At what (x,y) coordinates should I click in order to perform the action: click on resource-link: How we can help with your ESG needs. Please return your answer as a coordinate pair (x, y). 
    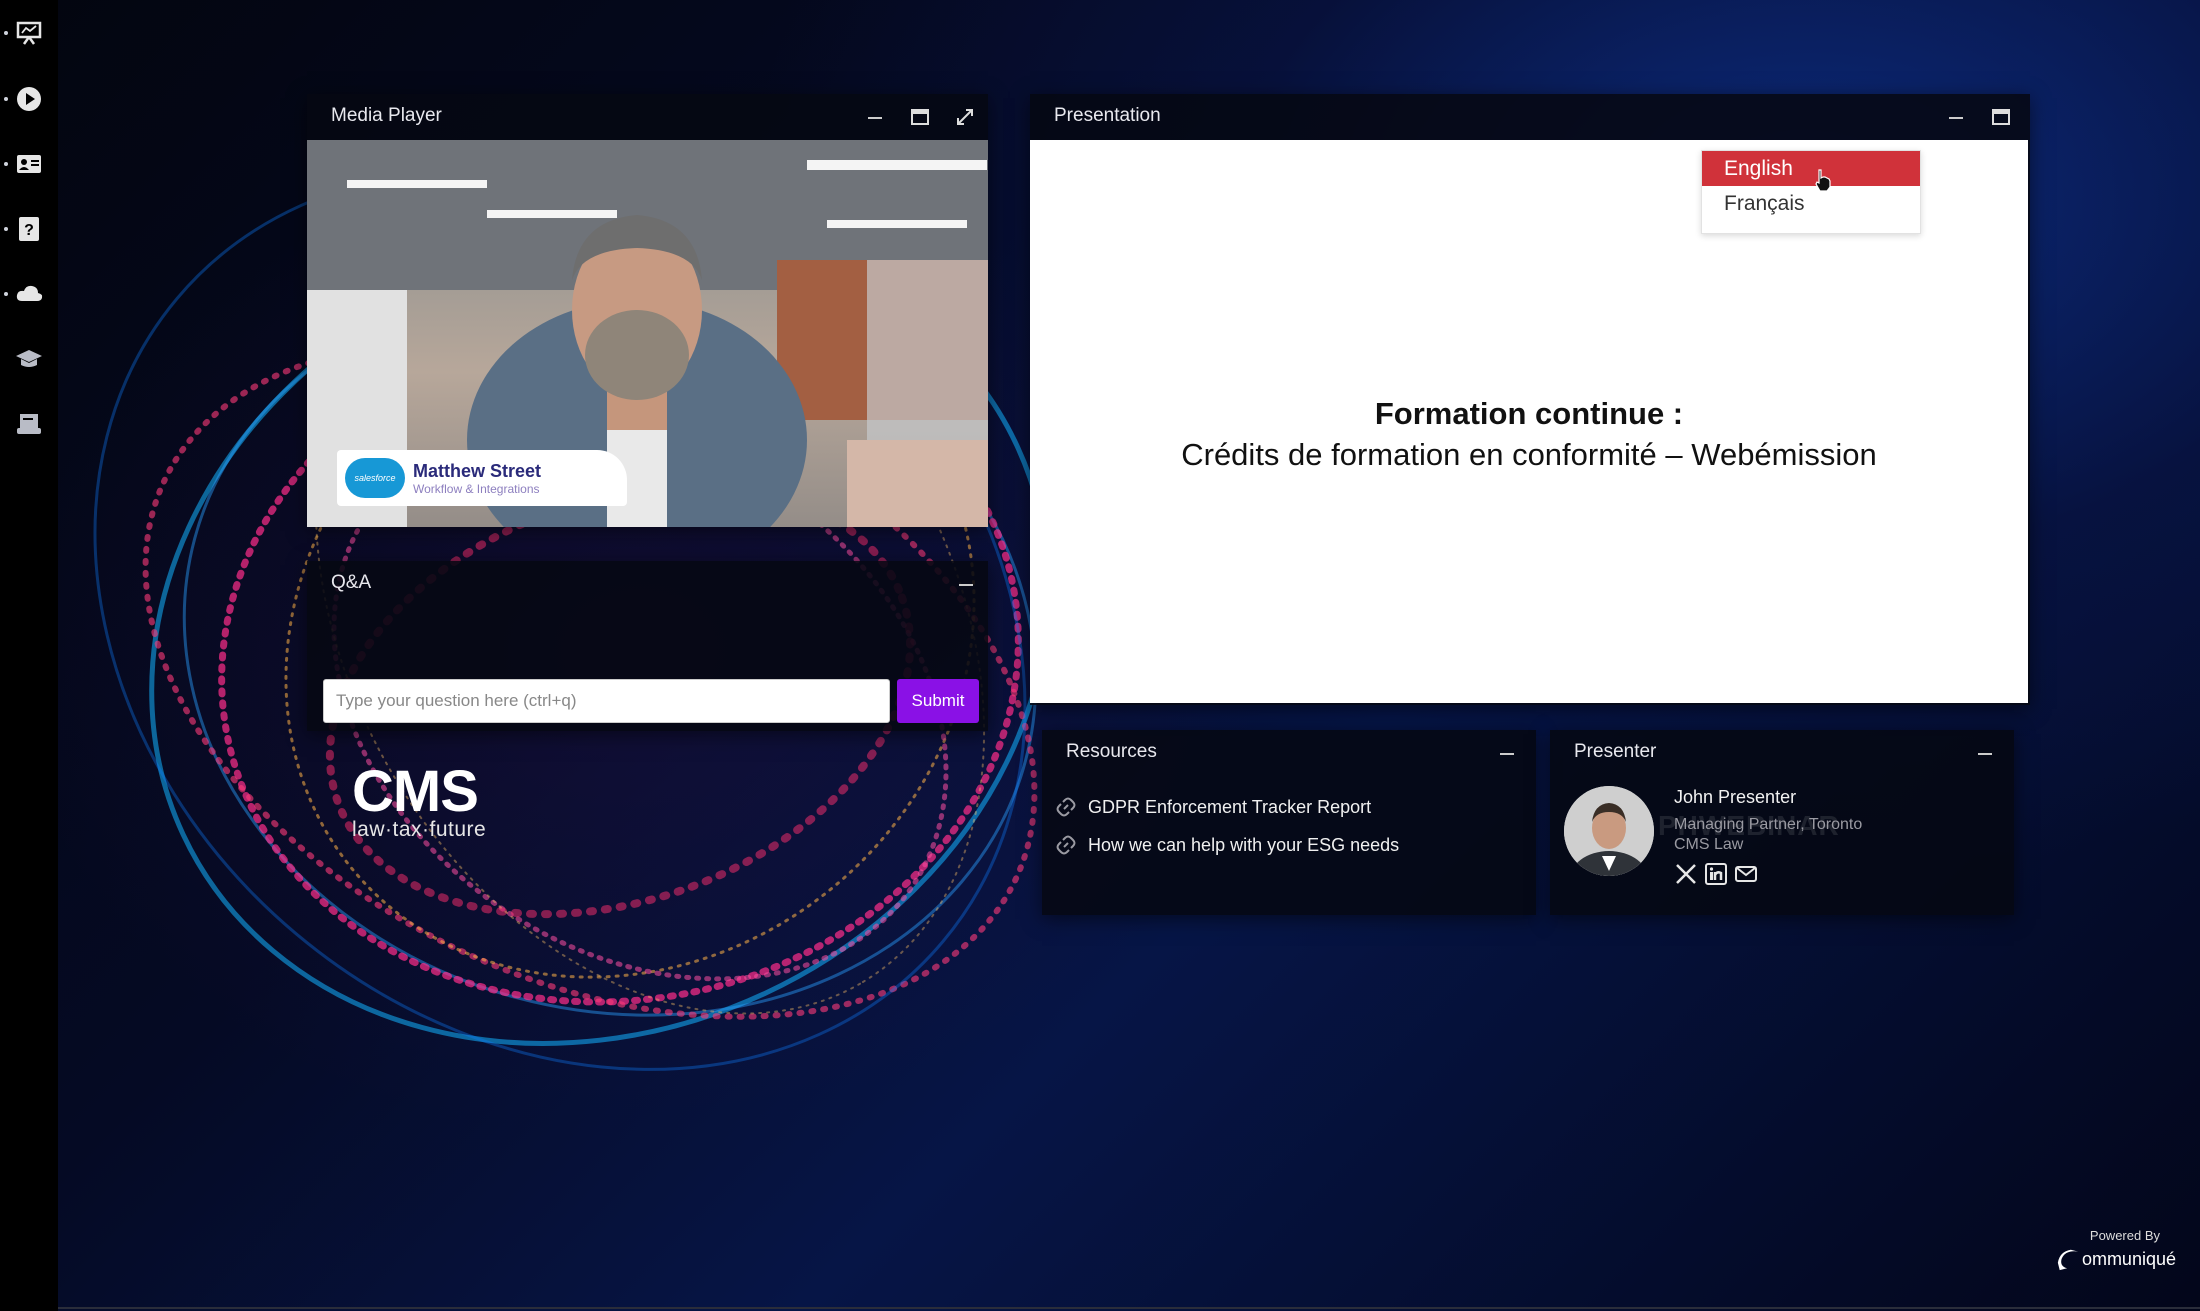
    Looking at the image, I should click on (1226, 845).